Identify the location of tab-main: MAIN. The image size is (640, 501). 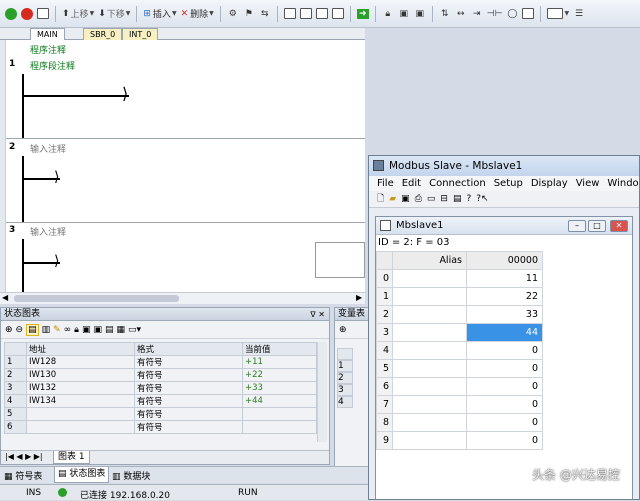
(47, 34).